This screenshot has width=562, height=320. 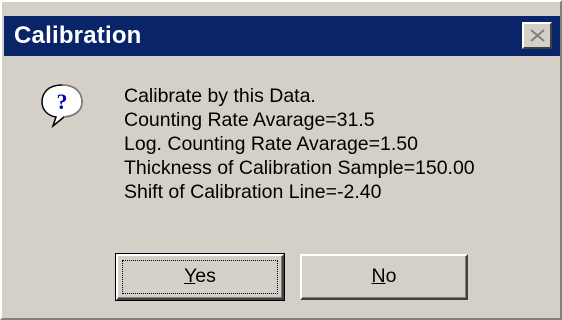 I want to click on no-button: No, so click(x=384, y=277).